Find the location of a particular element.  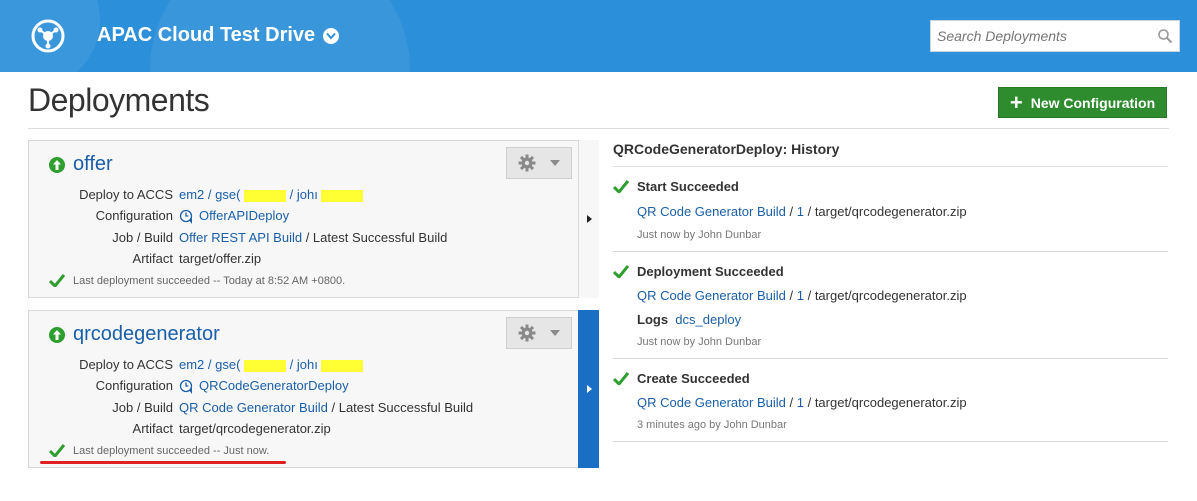

deployment-name-link: offer is located at coordinates (93, 164).